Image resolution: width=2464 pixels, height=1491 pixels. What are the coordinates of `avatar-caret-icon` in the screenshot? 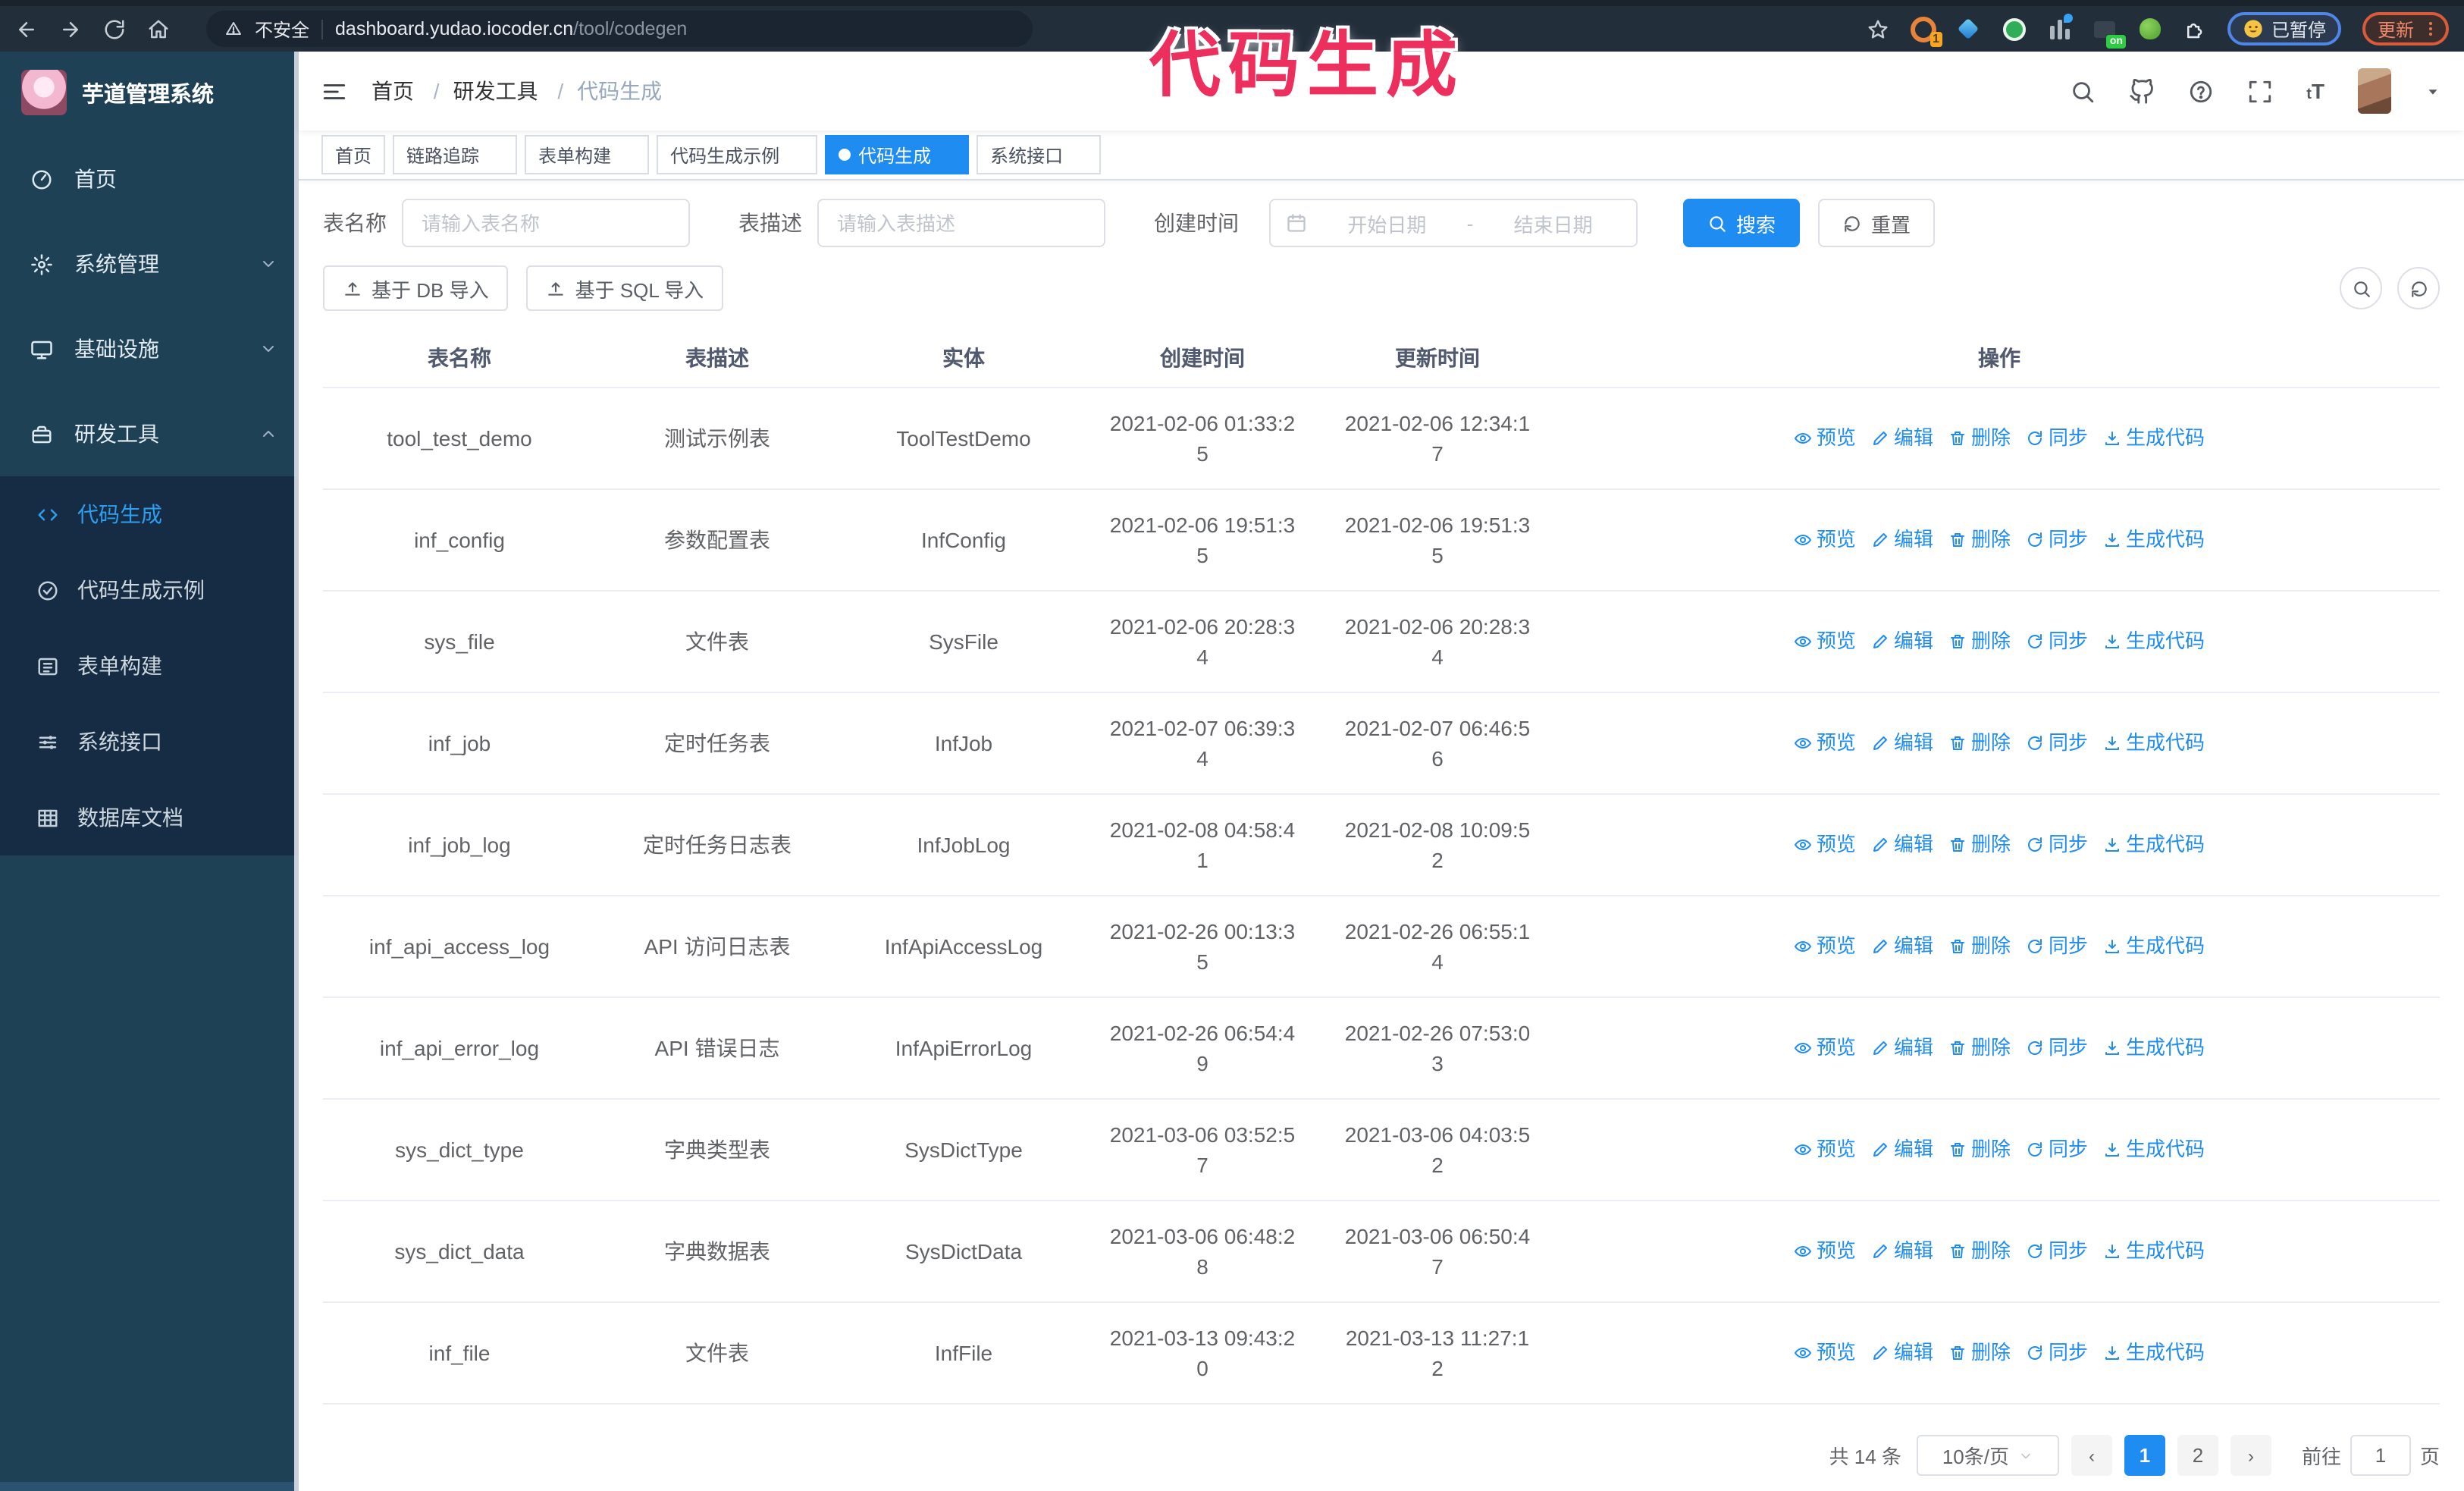 It's located at (2433, 91).